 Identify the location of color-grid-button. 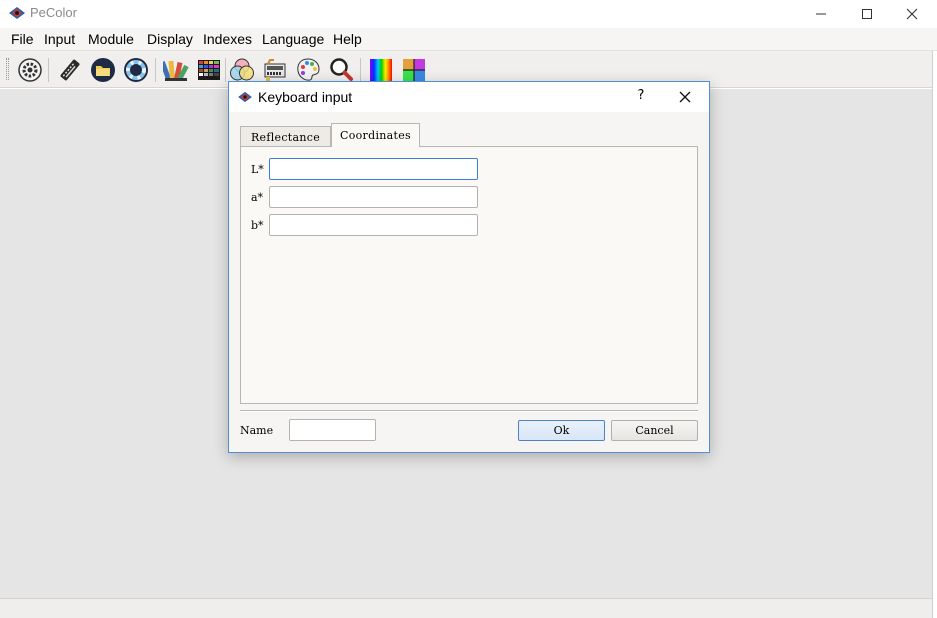
(209, 70).